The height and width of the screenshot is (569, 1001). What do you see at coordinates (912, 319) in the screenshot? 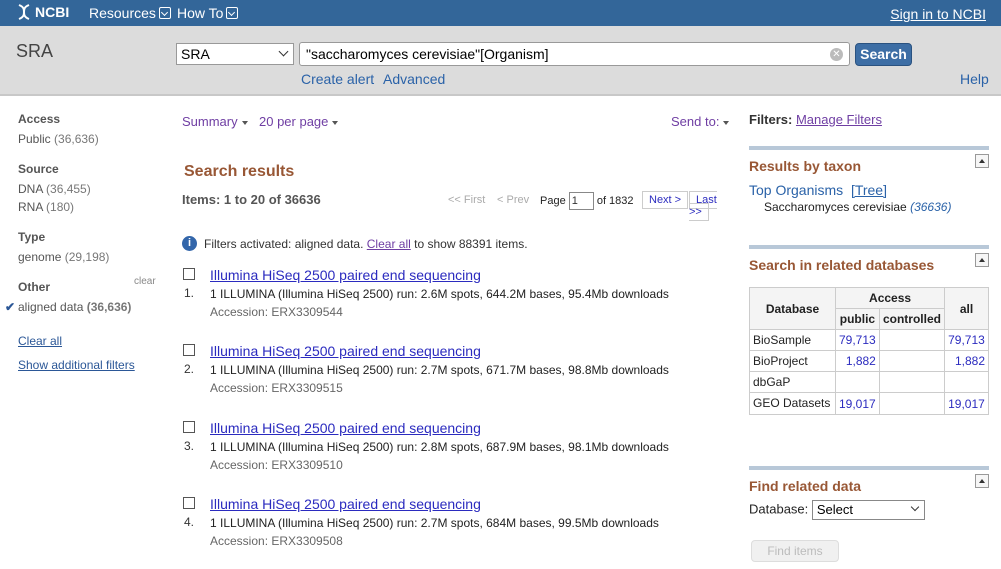
I see `col-controlled: controlled` at bounding box center [912, 319].